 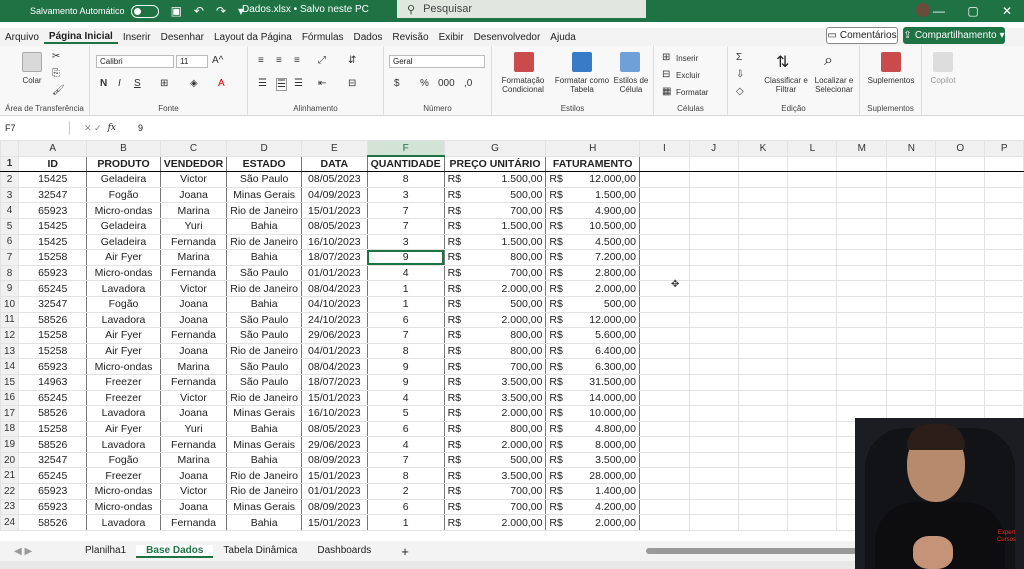 What do you see at coordinates (53, 288) in the screenshot?
I see `table-cell: 65245` at bounding box center [53, 288].